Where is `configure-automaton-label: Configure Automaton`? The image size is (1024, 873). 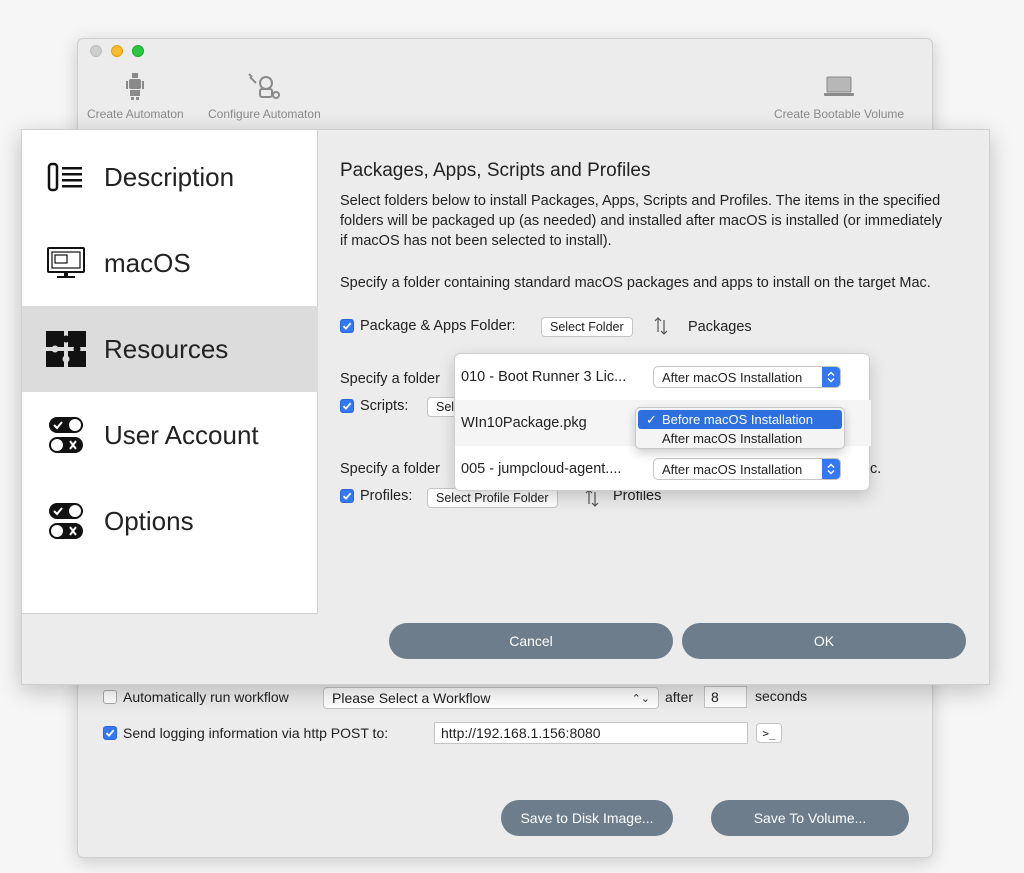 configure-automaton-label: Configure Automaton is located at coordinates (264, 114).